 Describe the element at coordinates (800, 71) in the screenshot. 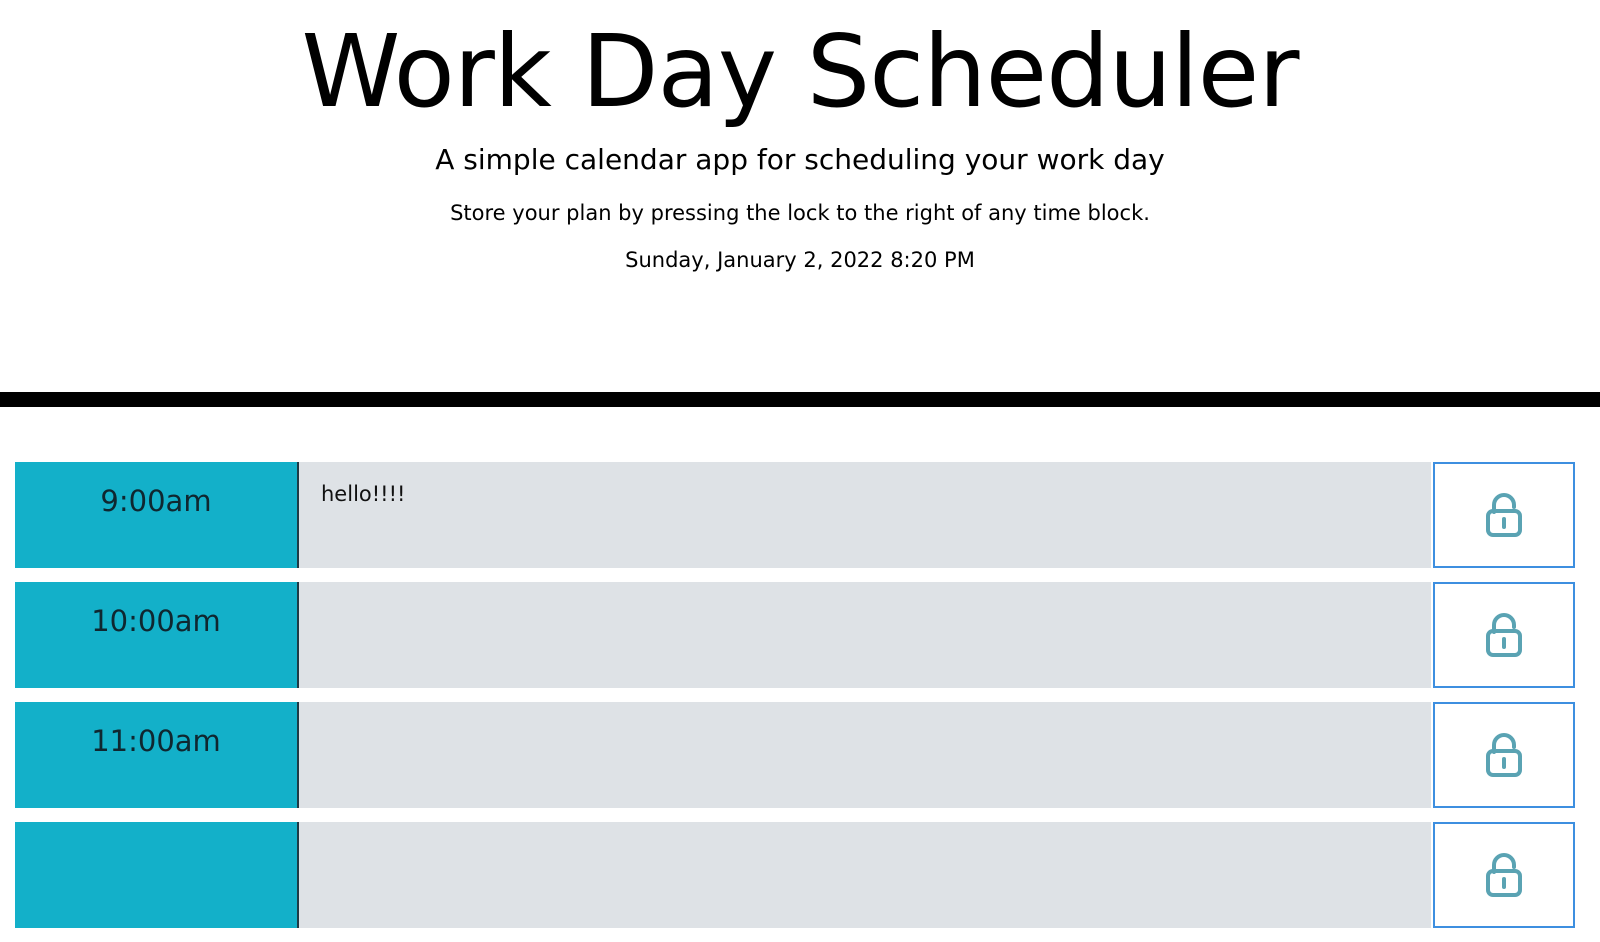

I see `page-title: Work Day Scheduler` at that location.